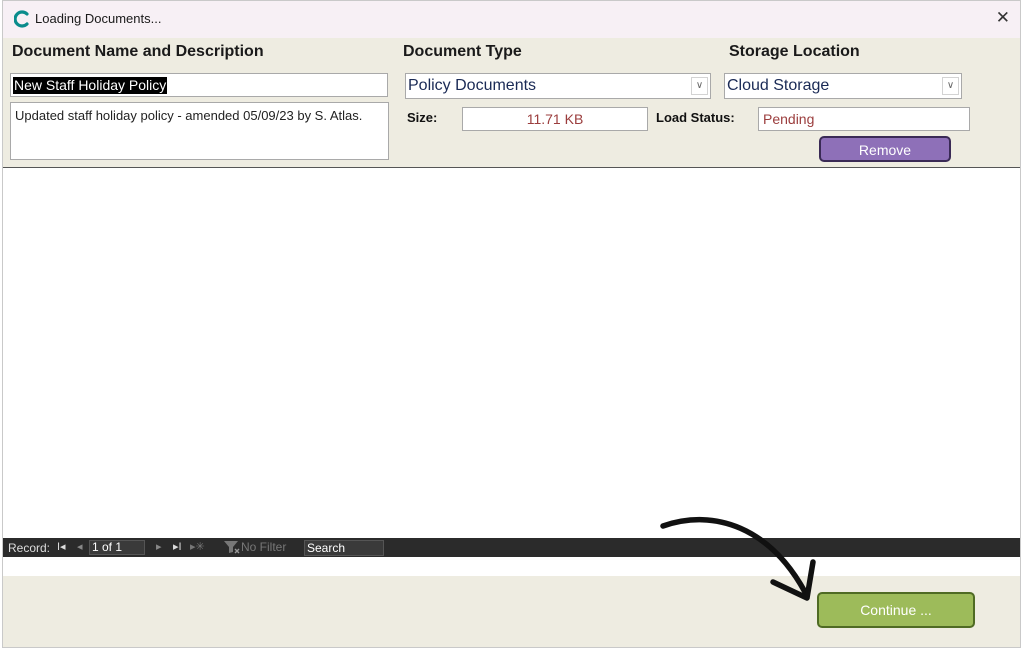 This screenshot has width=1024, height=650. What do you see at coordinates (264, 547) in the screenshot?
I see `no-filter-label: No Filter` at bounding box center [264, 547].